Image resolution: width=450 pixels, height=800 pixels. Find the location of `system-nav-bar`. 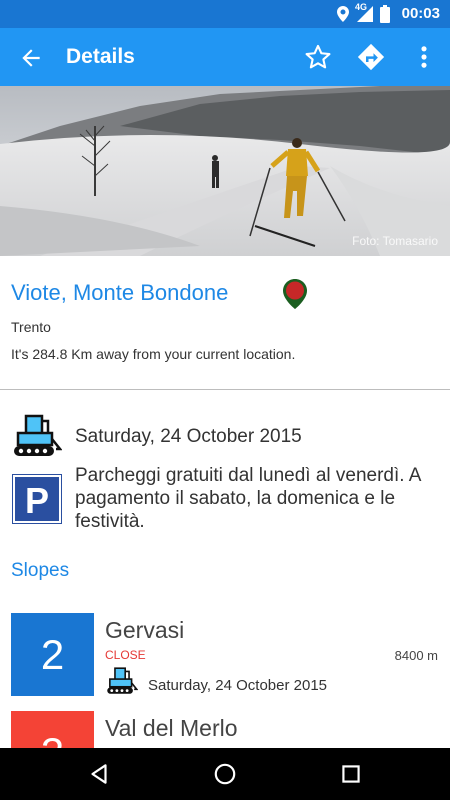

system-nav-bar is located at coordinates (225, 774).